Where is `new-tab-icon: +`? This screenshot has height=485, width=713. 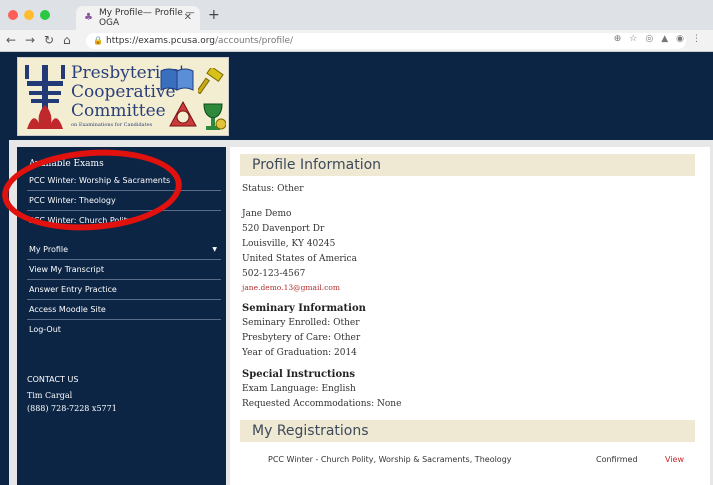
new-tab-icon: + is located at coordinates (214, 15).